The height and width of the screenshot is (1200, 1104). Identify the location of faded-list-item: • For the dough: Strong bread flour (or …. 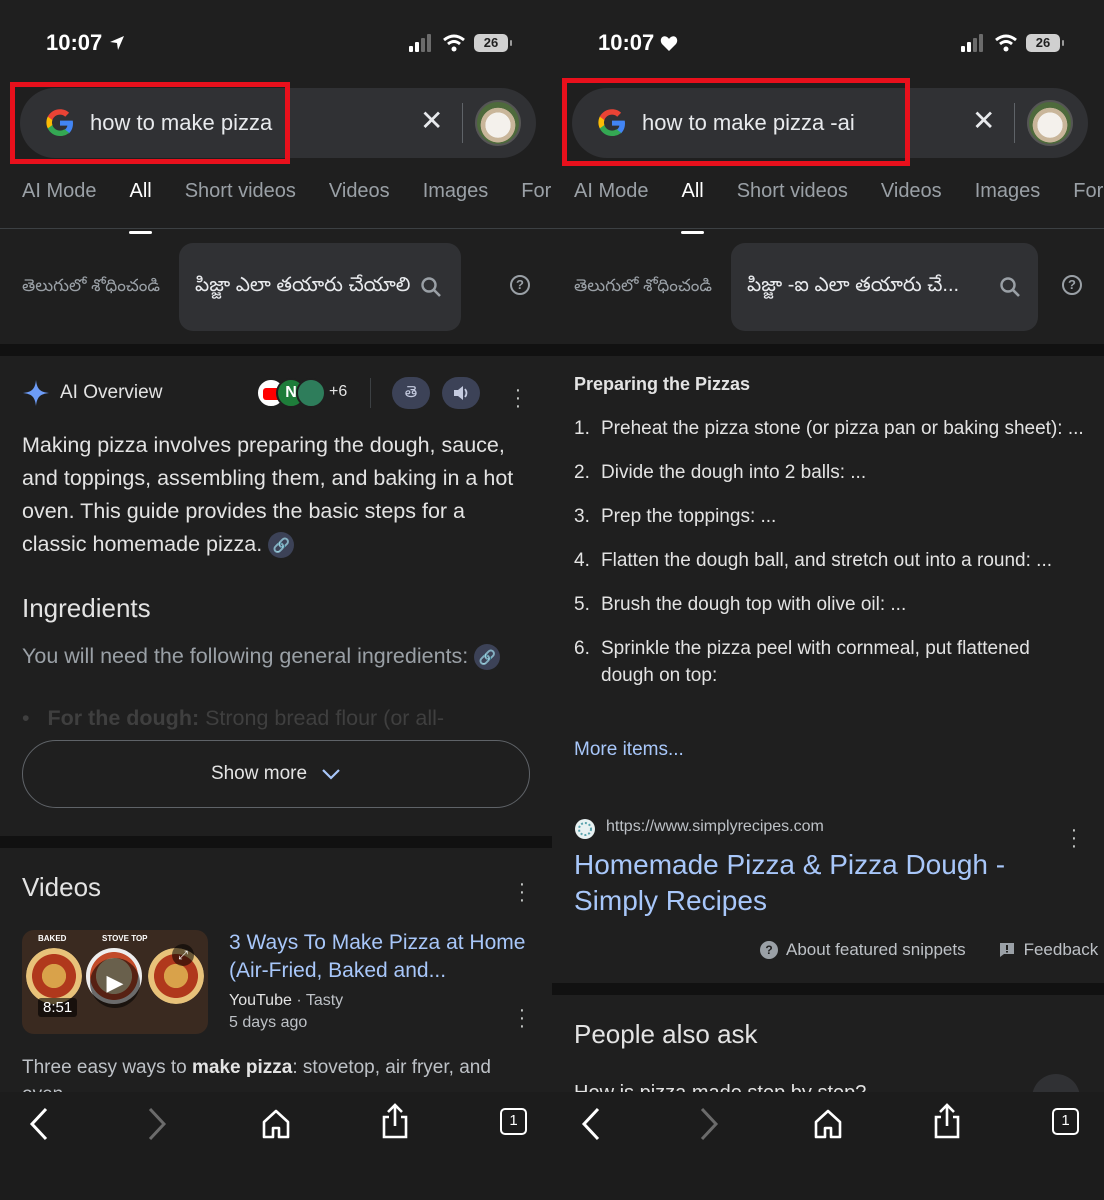
(233, 718).